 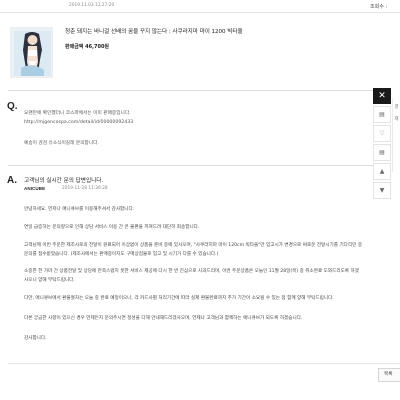 What do you see at coordinates (200, 12) in the screenshot?
I see `header-divider` at bounding box center [200, 12].